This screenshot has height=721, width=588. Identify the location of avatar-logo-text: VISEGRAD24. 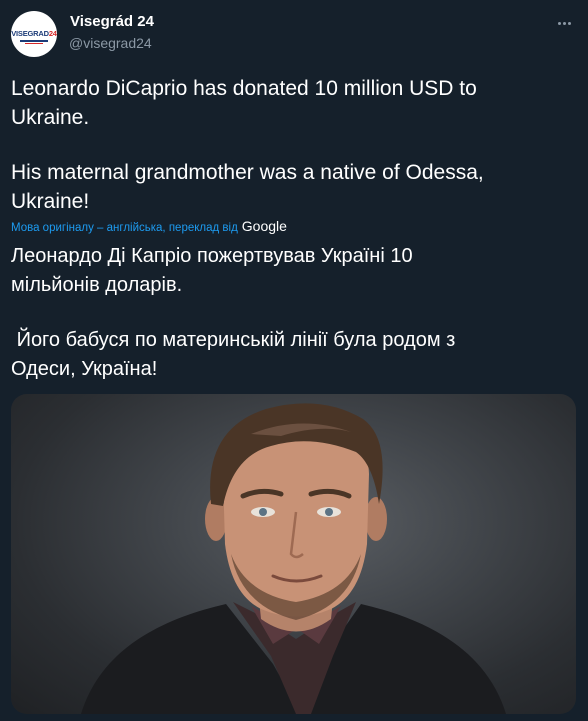
(34, 34).